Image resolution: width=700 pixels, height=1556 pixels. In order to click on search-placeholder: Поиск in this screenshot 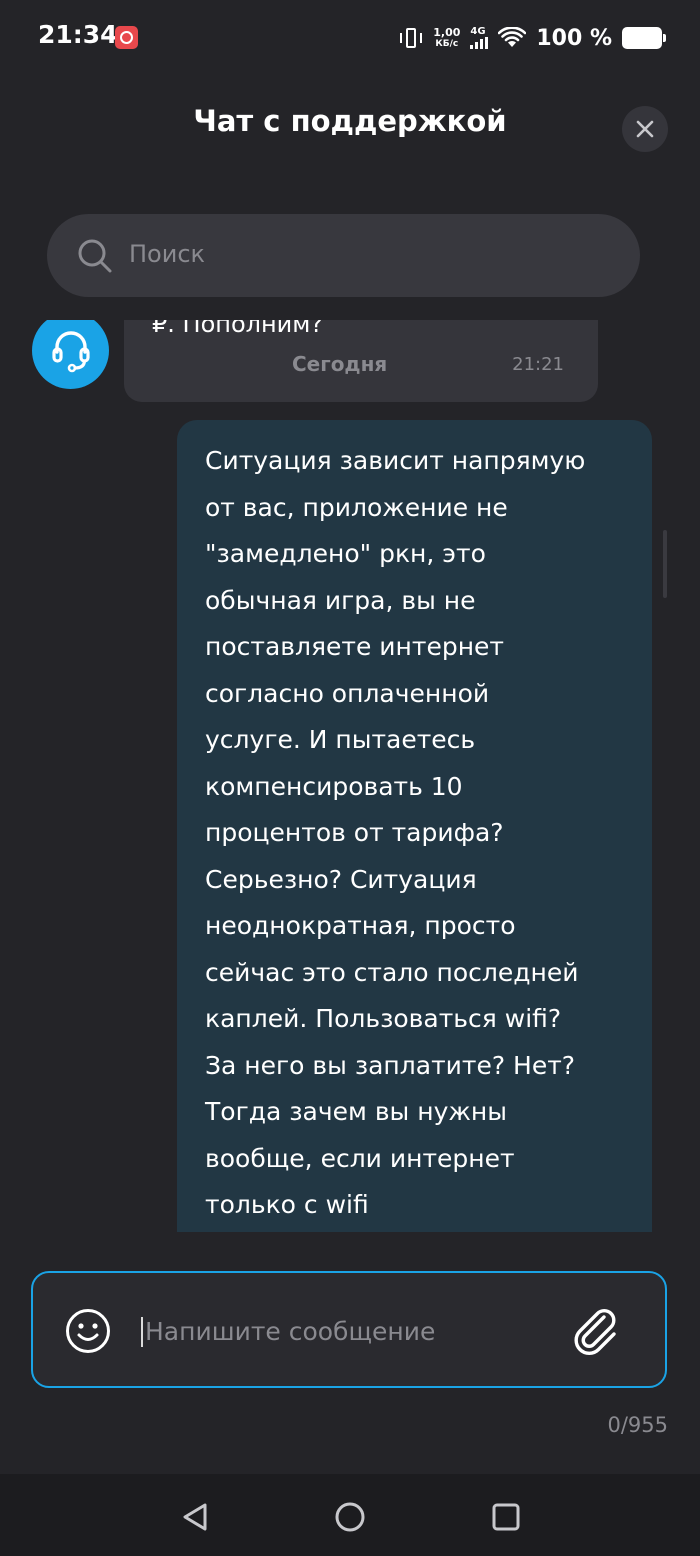, I will do `click(167, 254)`.